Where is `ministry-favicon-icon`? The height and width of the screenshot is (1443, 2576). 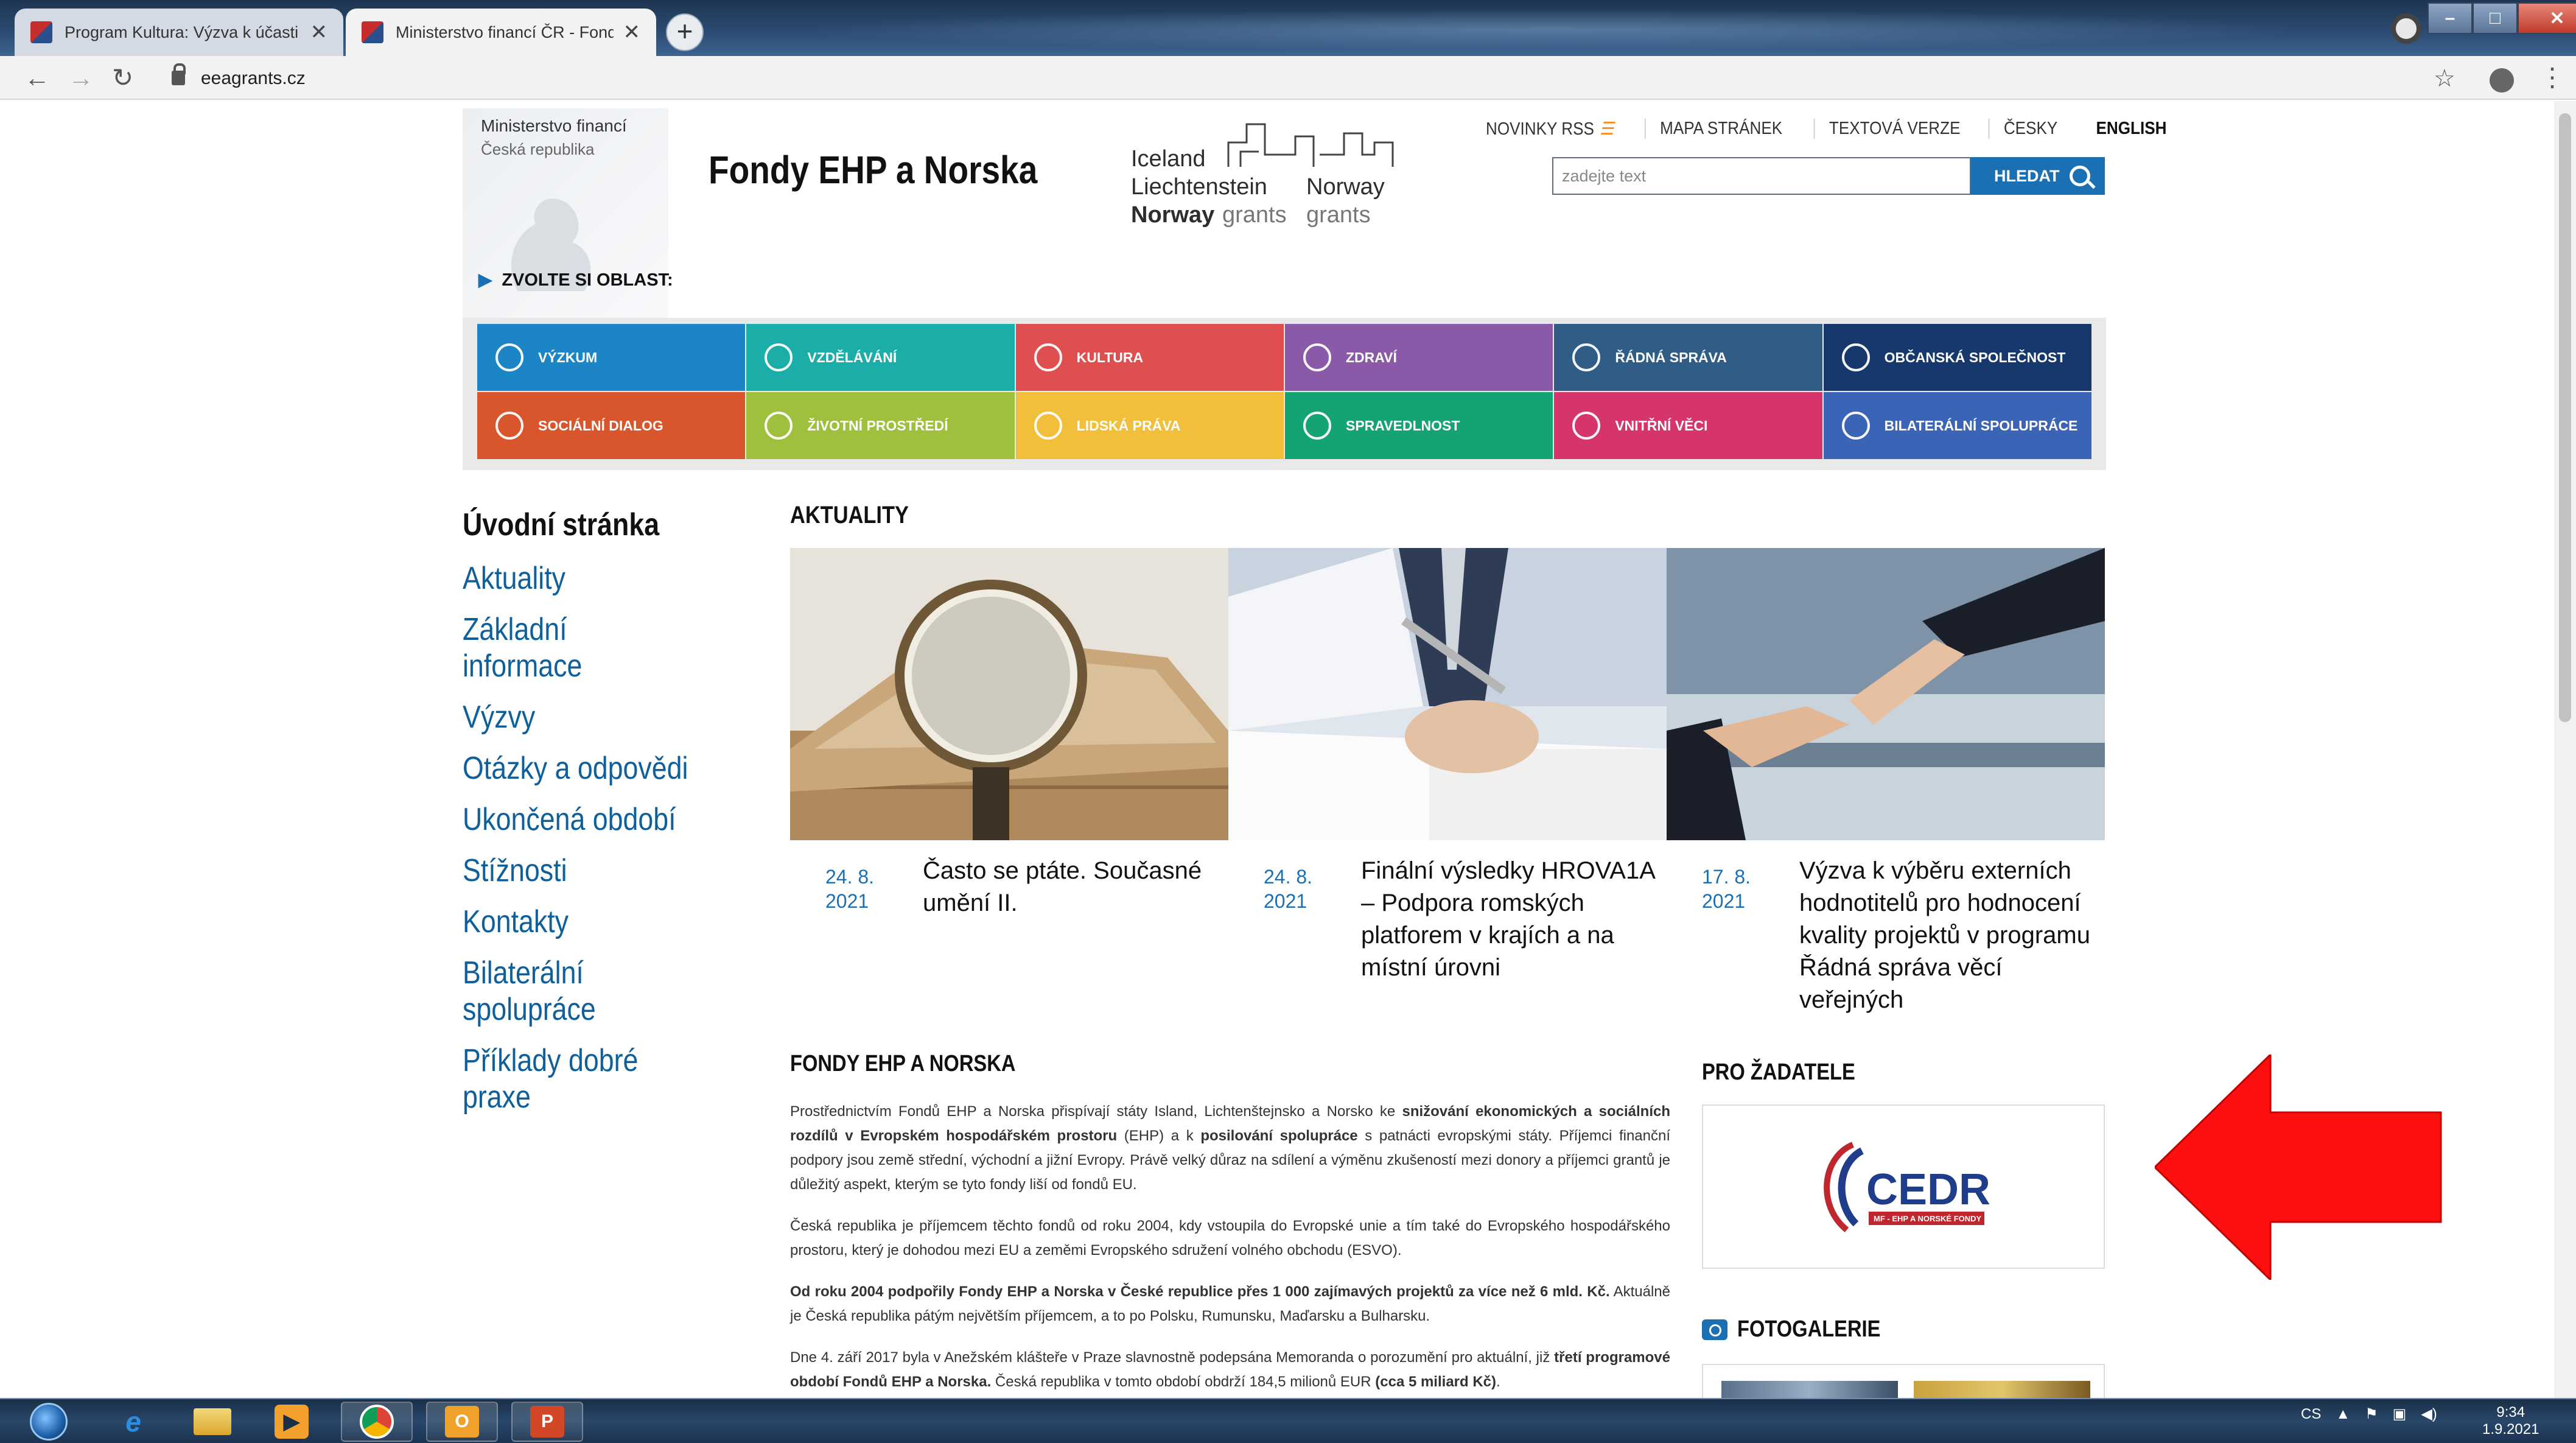
ministry-favicon-icon is located at coordinates (41, 32).